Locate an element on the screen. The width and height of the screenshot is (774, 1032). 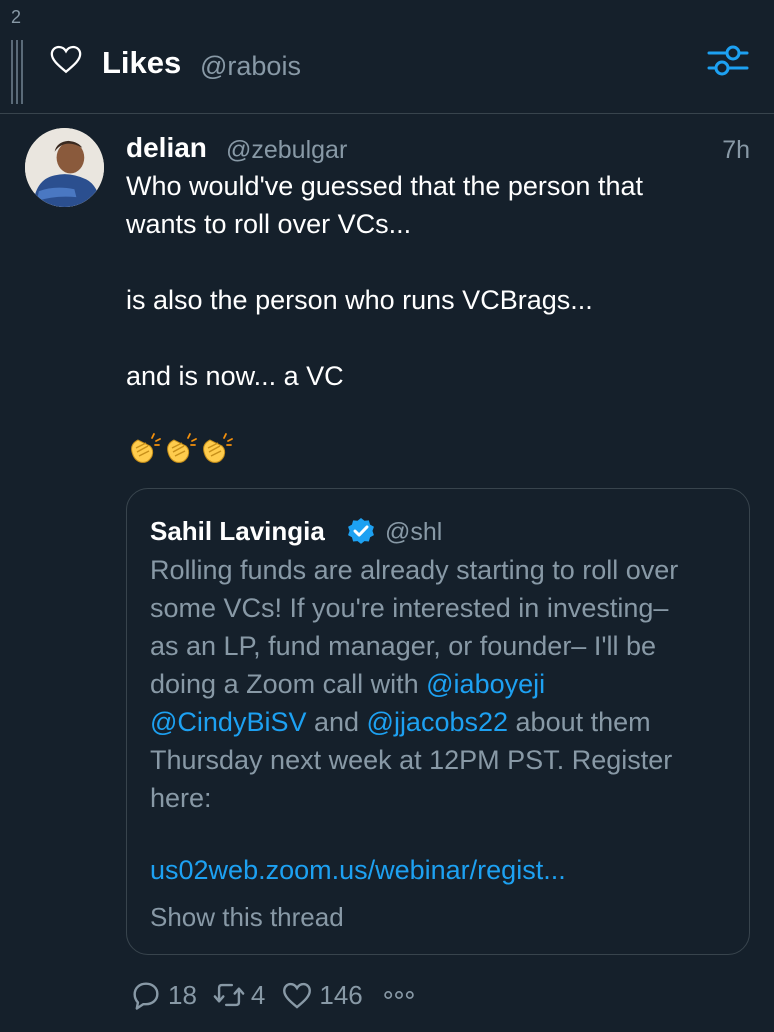
mention-link: @CindyBiSV is located at coordinates (228, 722).